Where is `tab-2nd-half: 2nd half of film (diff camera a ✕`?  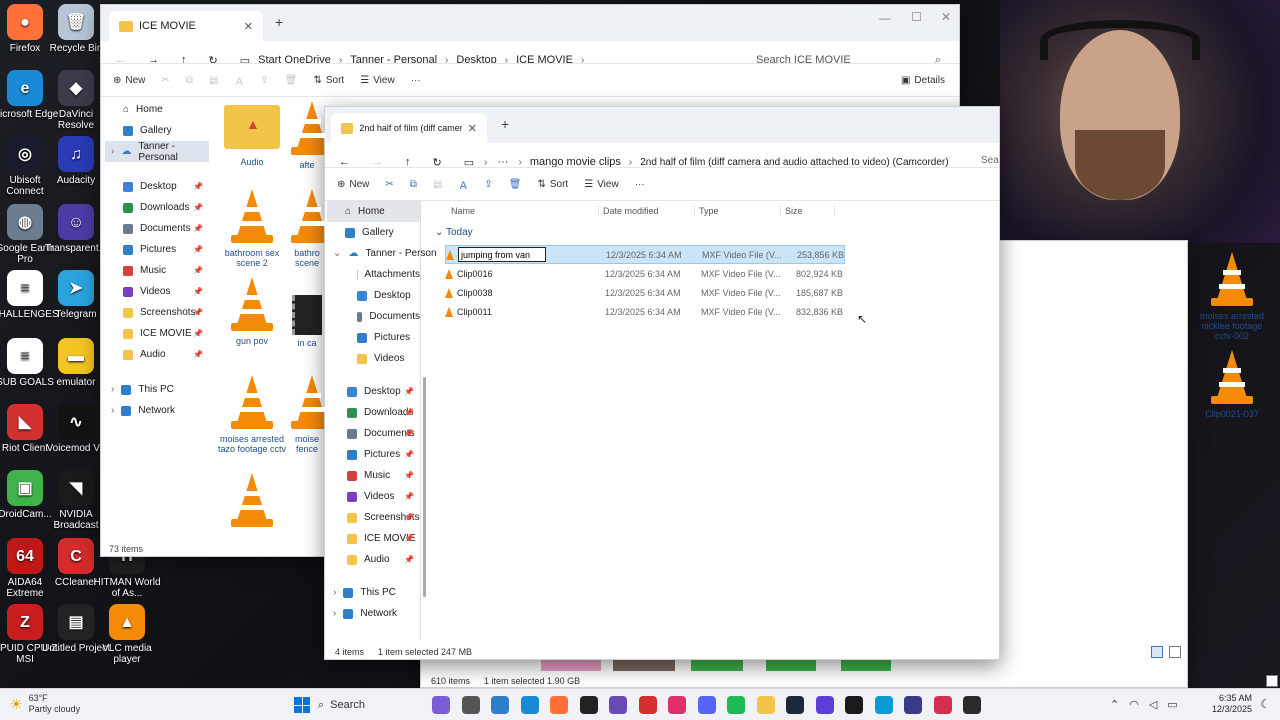
tab-2nd-half: 2nd half of film (diff camera a ✕ is located at coordinates (409, 128).